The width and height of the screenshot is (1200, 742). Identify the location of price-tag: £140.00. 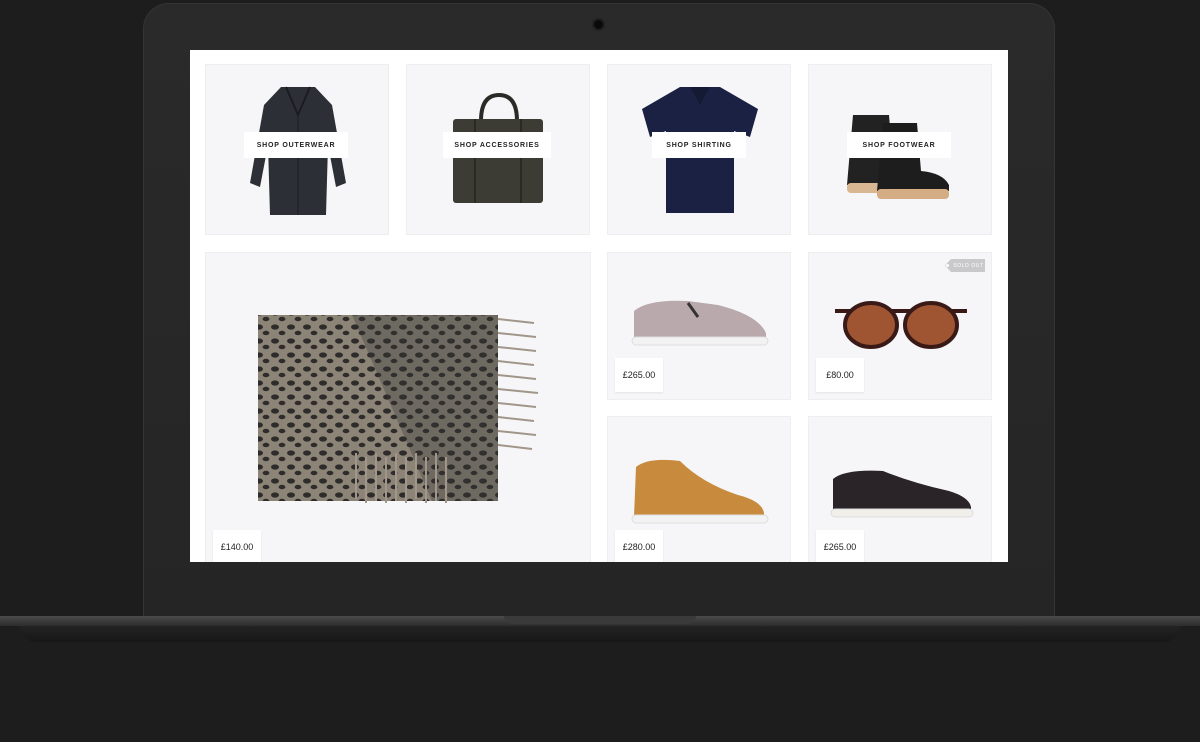
(237, 546).